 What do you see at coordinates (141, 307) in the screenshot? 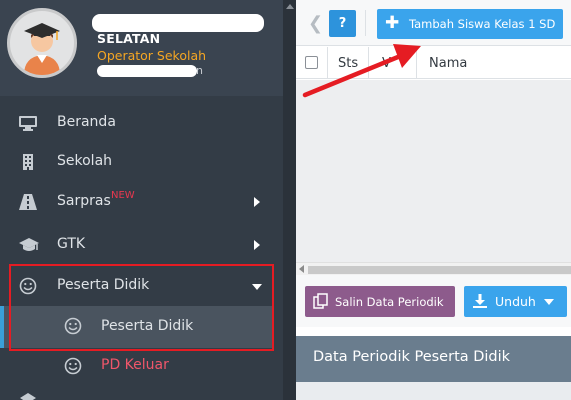
I see `highlight-annotation-box` at bounding box center [141, 307].